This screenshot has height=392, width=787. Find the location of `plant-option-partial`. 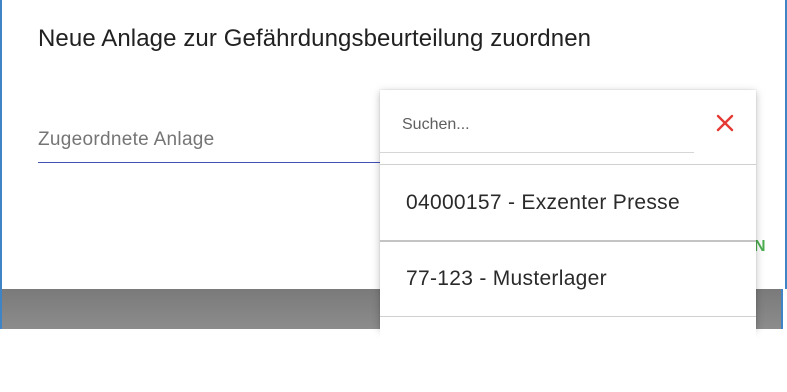

plant-option-partial is located at coordinates (568, 354).